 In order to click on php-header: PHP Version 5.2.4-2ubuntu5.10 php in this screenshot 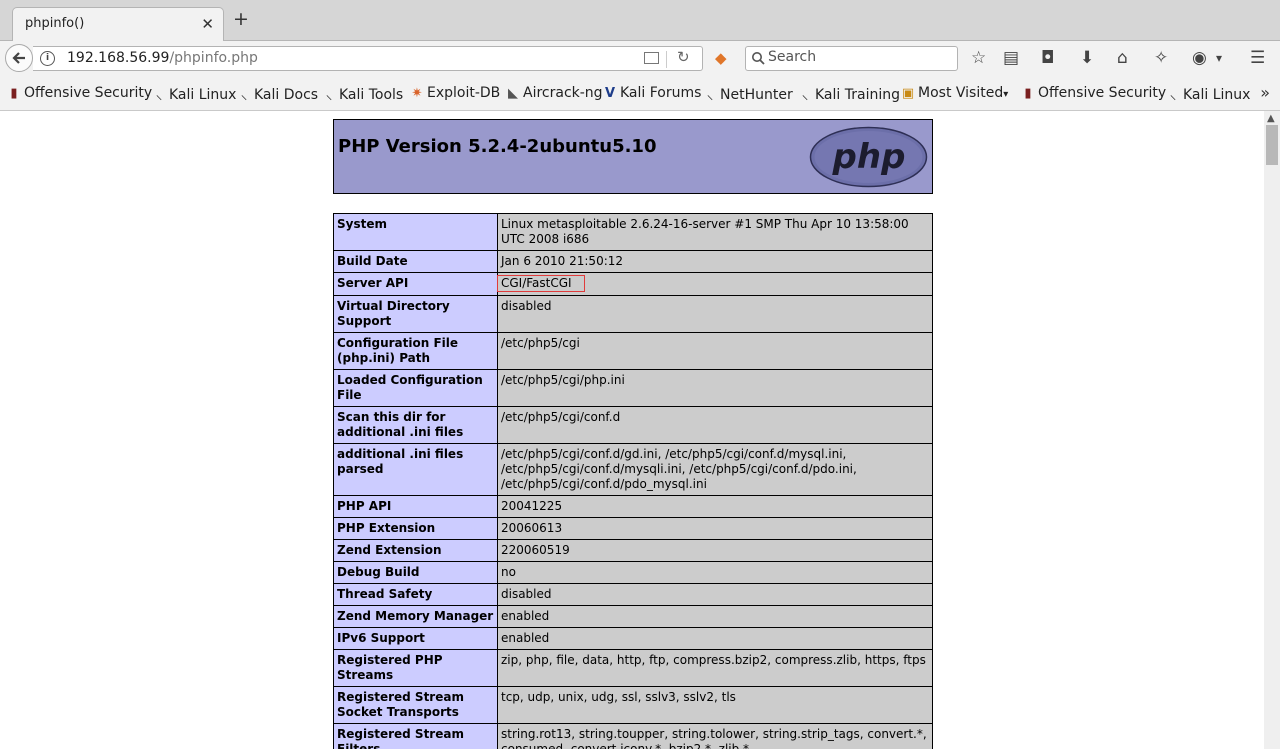, I will do `click(633, 156)`.